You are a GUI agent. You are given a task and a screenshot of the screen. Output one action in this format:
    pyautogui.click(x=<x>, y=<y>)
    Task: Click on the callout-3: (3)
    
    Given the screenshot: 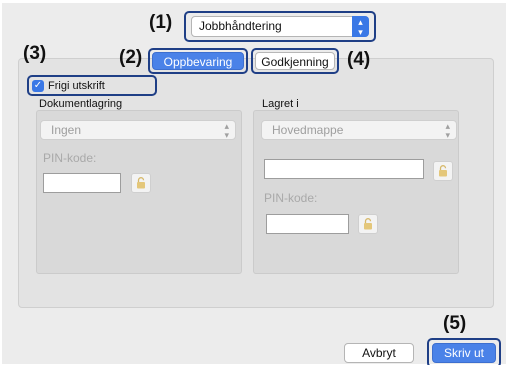 What is the action you would take?
    pyautogui.click(x=35, y=53)
    